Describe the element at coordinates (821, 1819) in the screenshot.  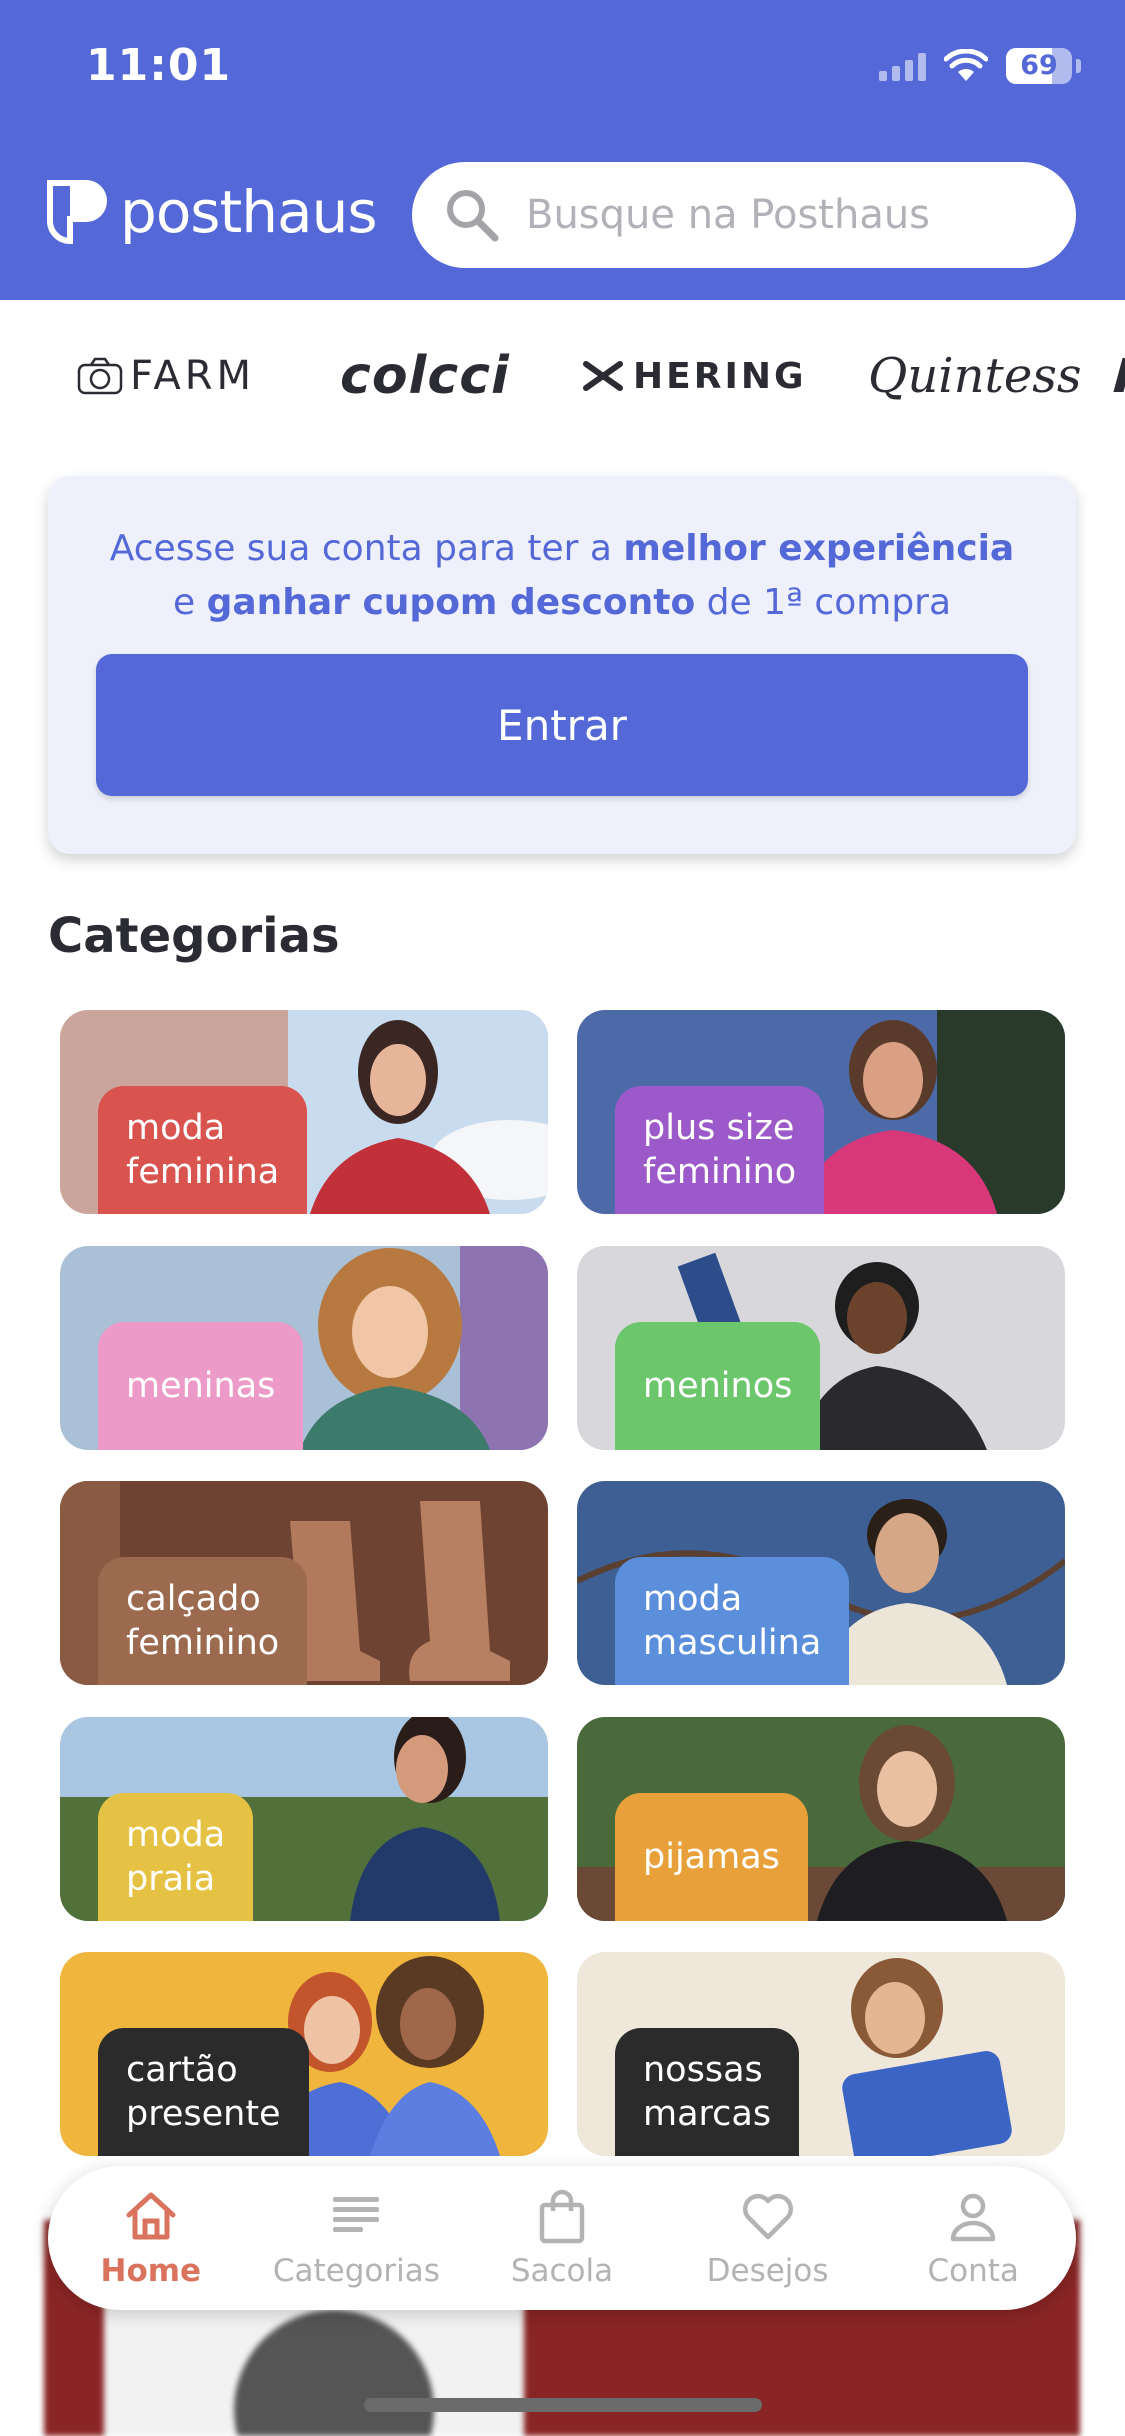
I see `category-pijamas: pijamas` at that location.